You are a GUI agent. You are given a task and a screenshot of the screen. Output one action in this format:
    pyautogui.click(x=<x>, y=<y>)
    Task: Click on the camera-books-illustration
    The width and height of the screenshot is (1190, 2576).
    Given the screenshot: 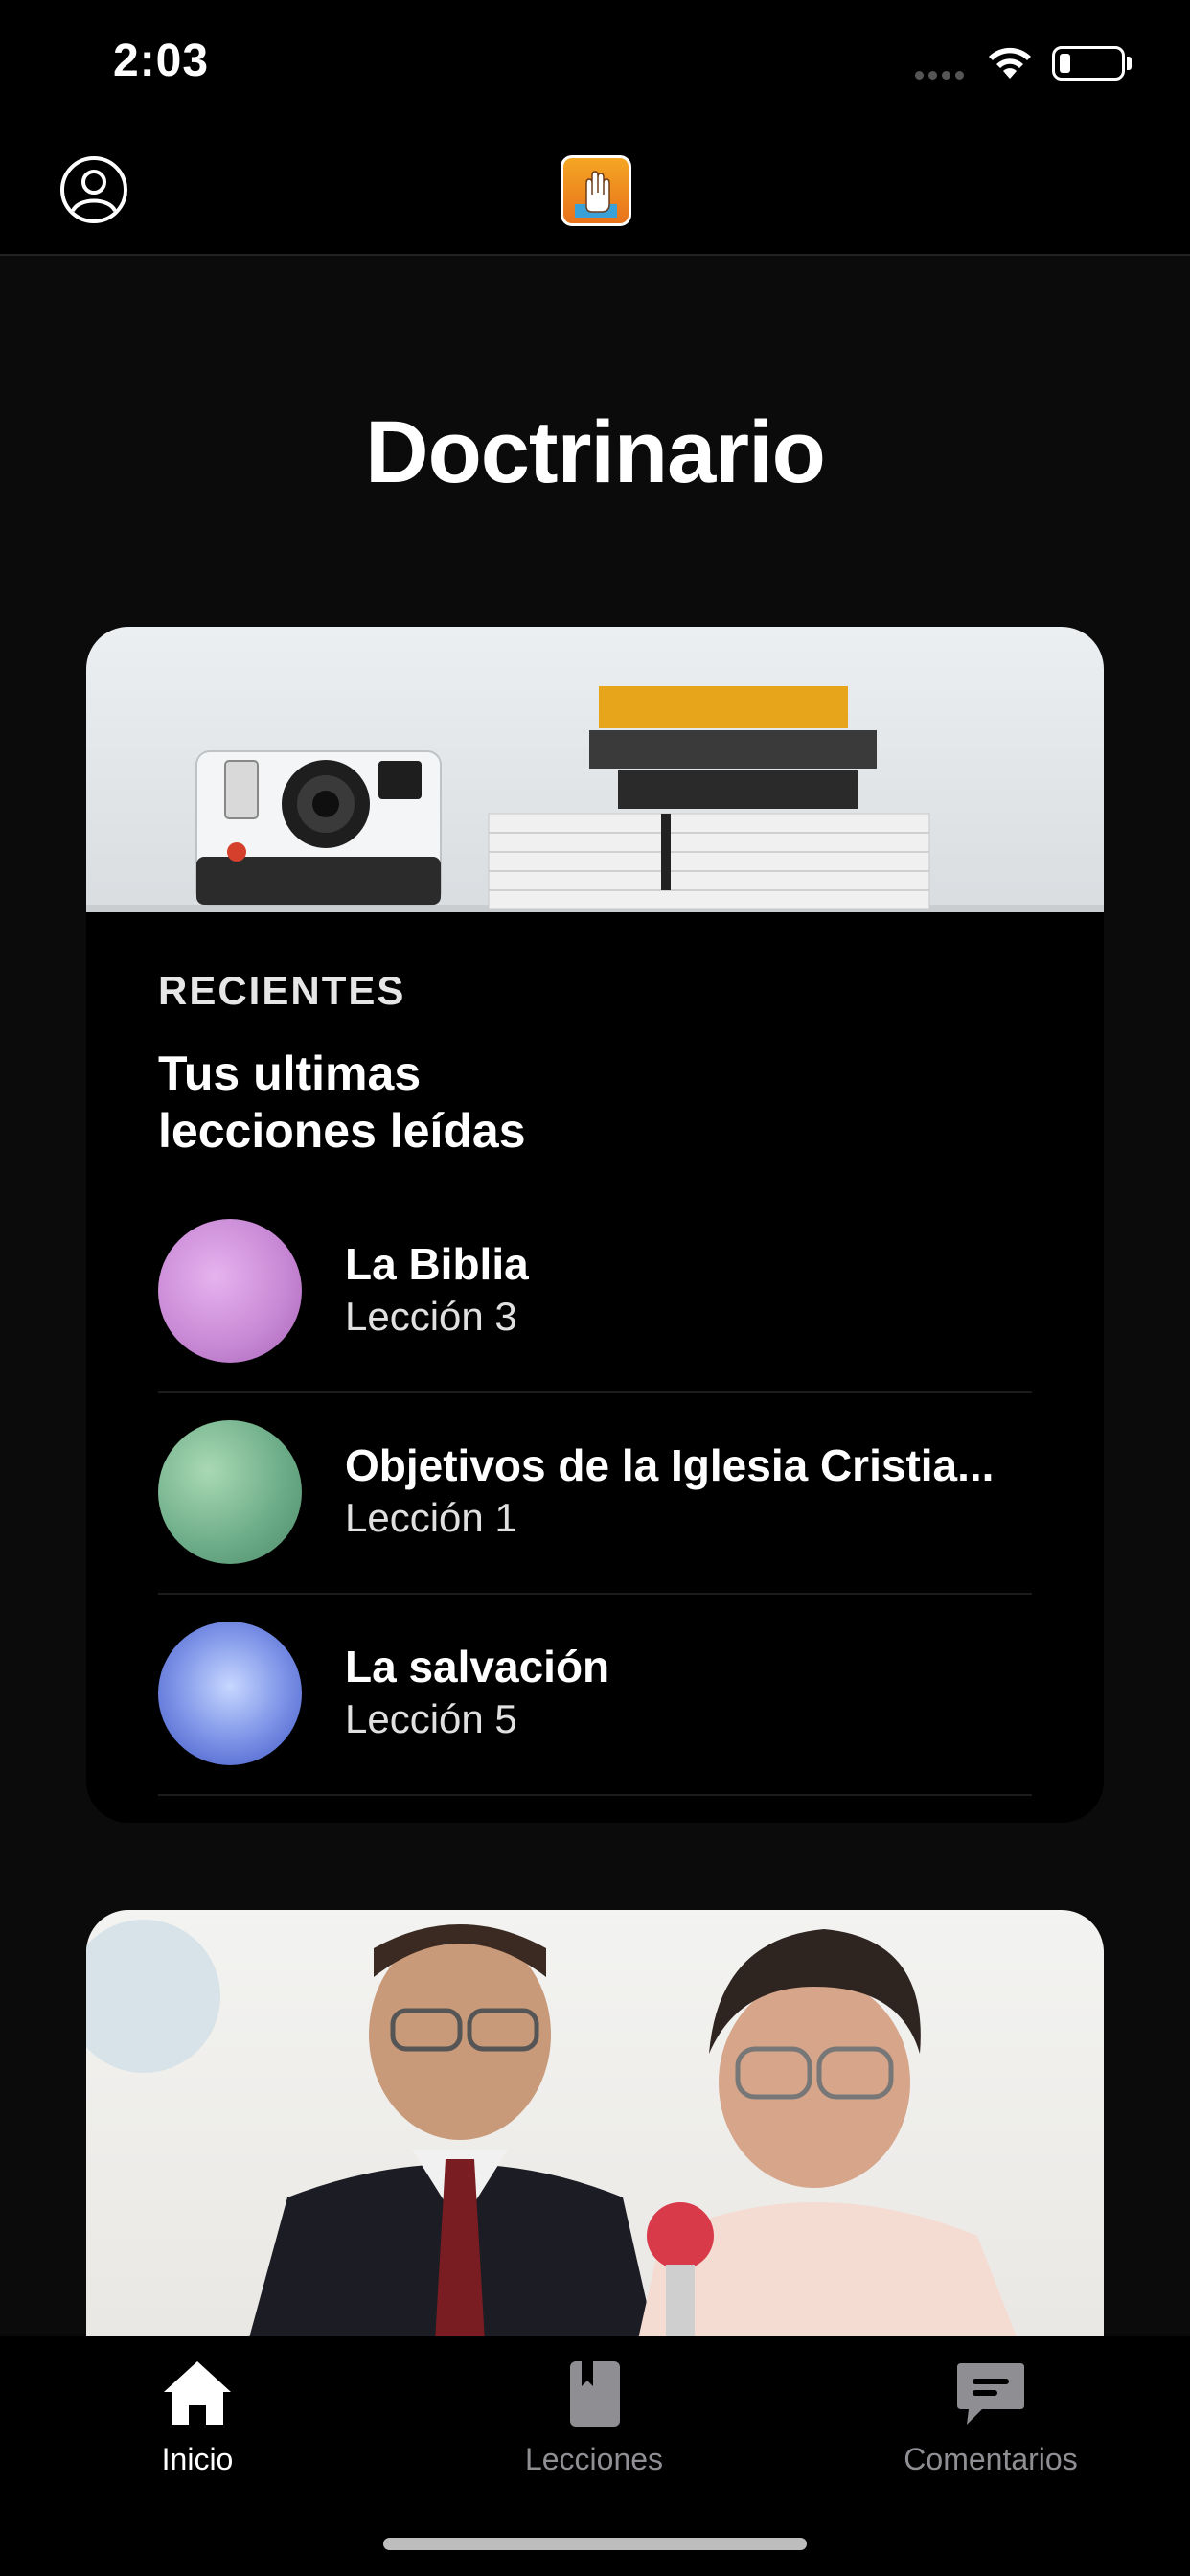 What is the action you would take?
    pyautogui.click(x=595, y=799)
    